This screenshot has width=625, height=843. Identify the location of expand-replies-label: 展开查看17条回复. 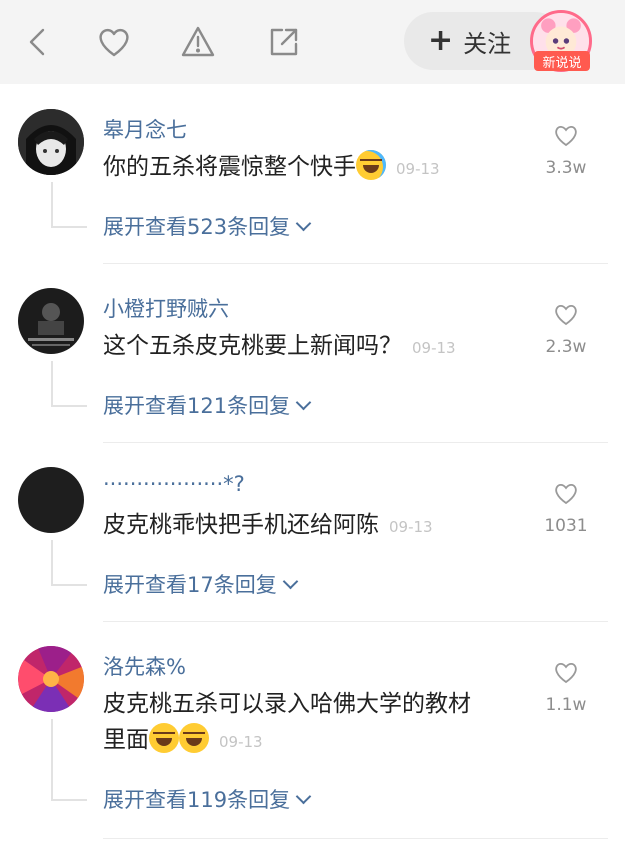
(190, 585).